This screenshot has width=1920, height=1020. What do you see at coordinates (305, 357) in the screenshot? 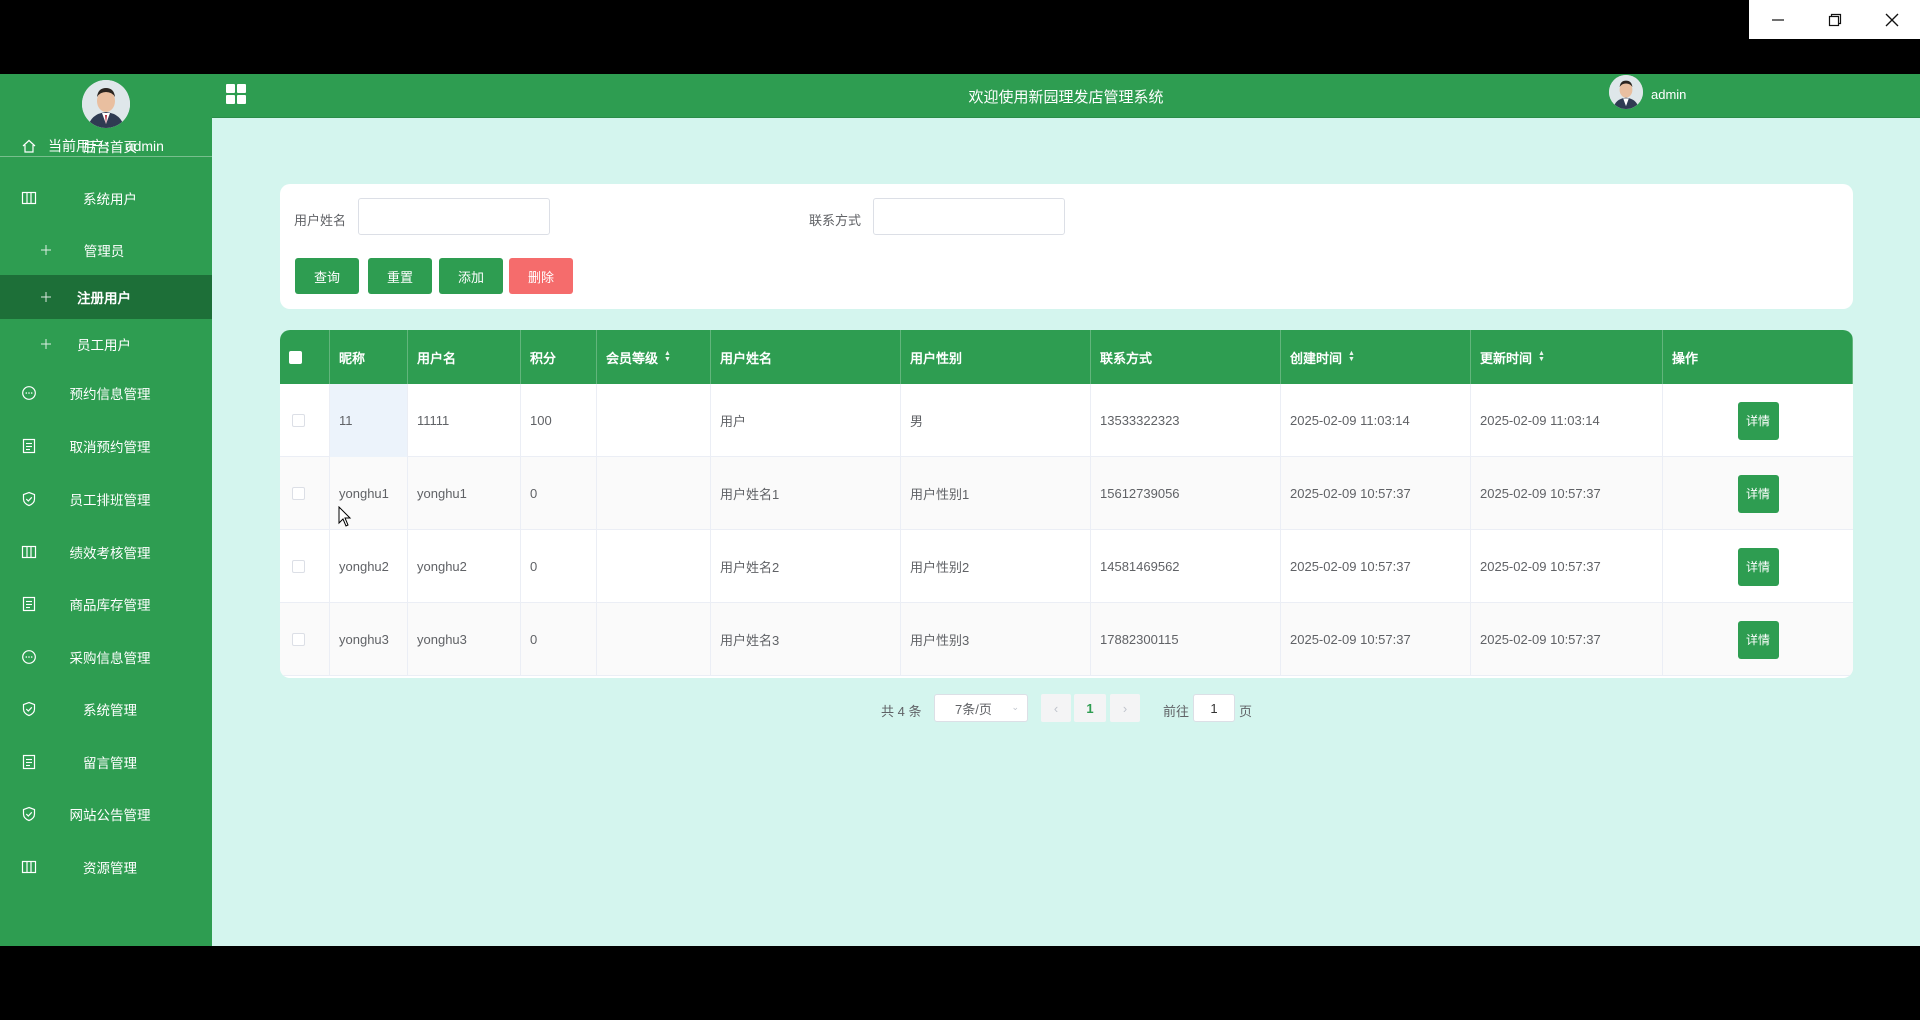
I see `select-all-checkbox` at bounding box center [305, 357].